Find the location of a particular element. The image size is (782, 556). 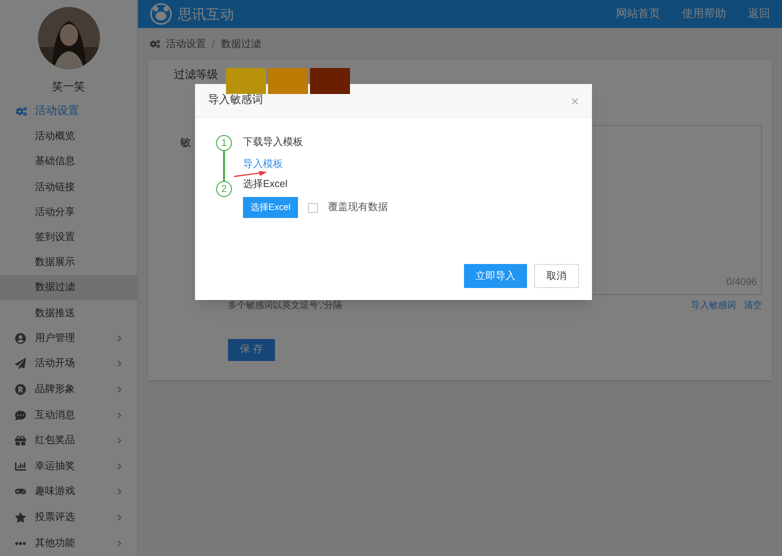

bear-logo-icon is located at coordinates (161, 14).